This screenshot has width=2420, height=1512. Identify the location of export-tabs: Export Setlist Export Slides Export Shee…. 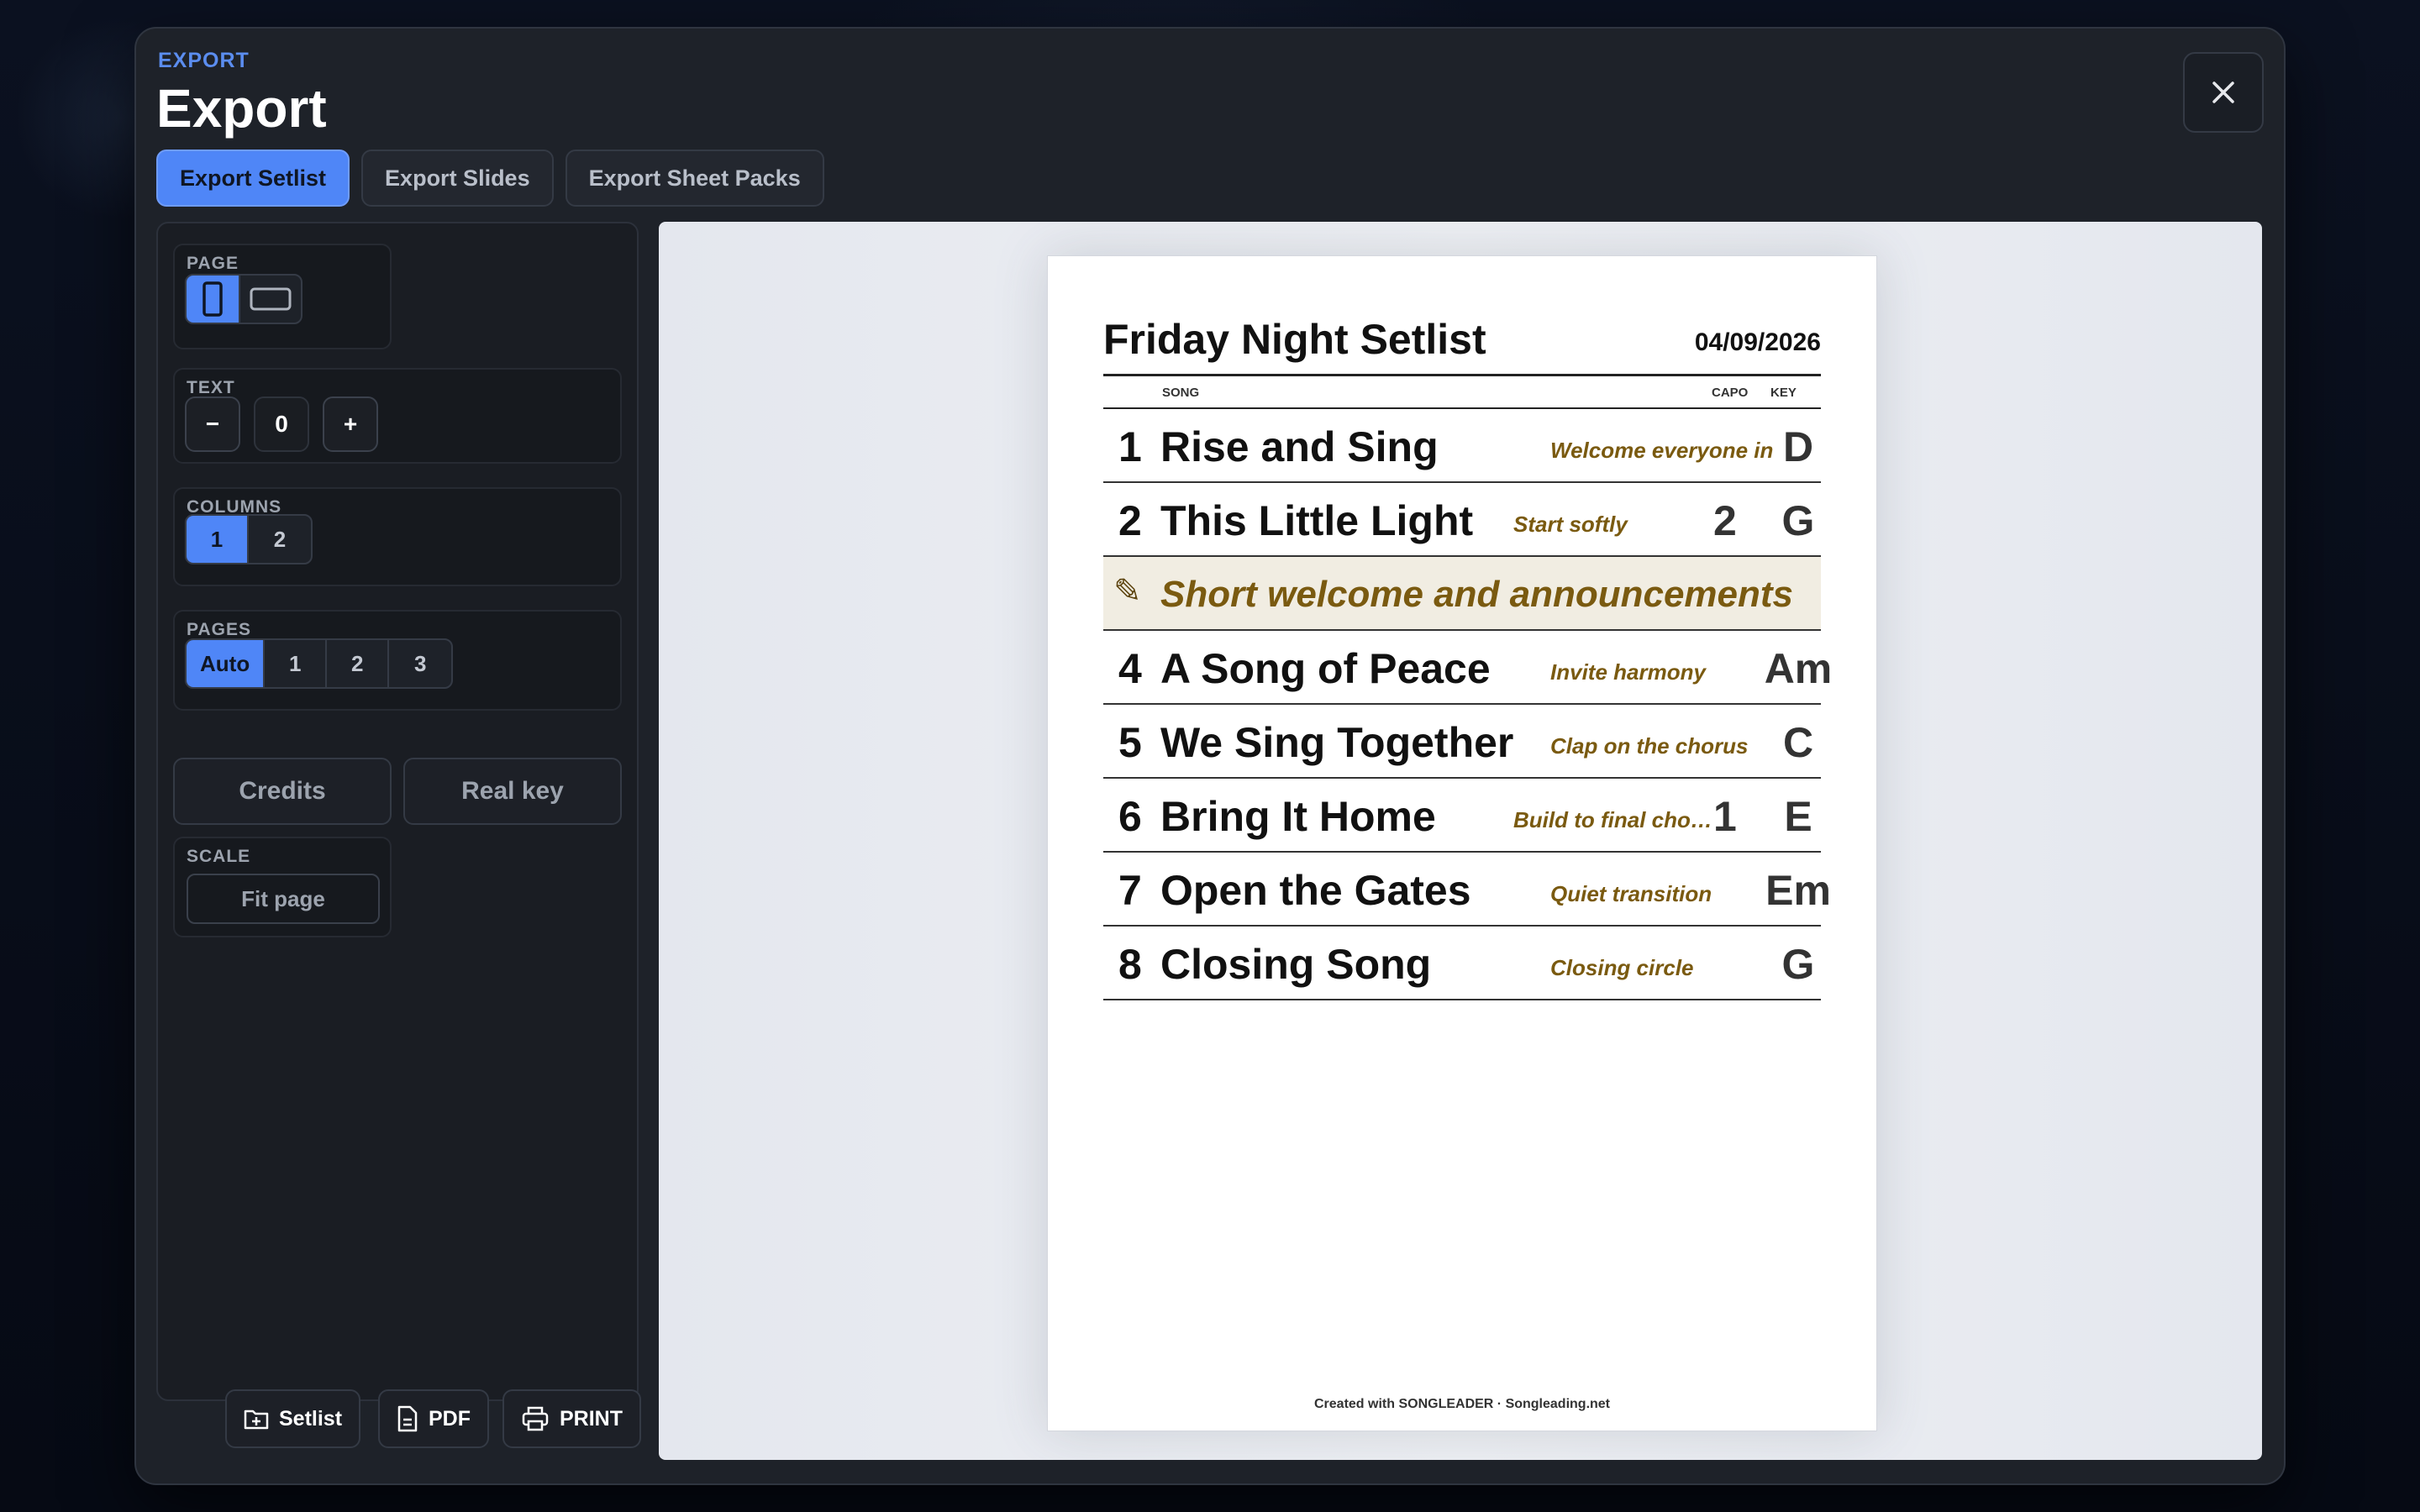
(490, 178).